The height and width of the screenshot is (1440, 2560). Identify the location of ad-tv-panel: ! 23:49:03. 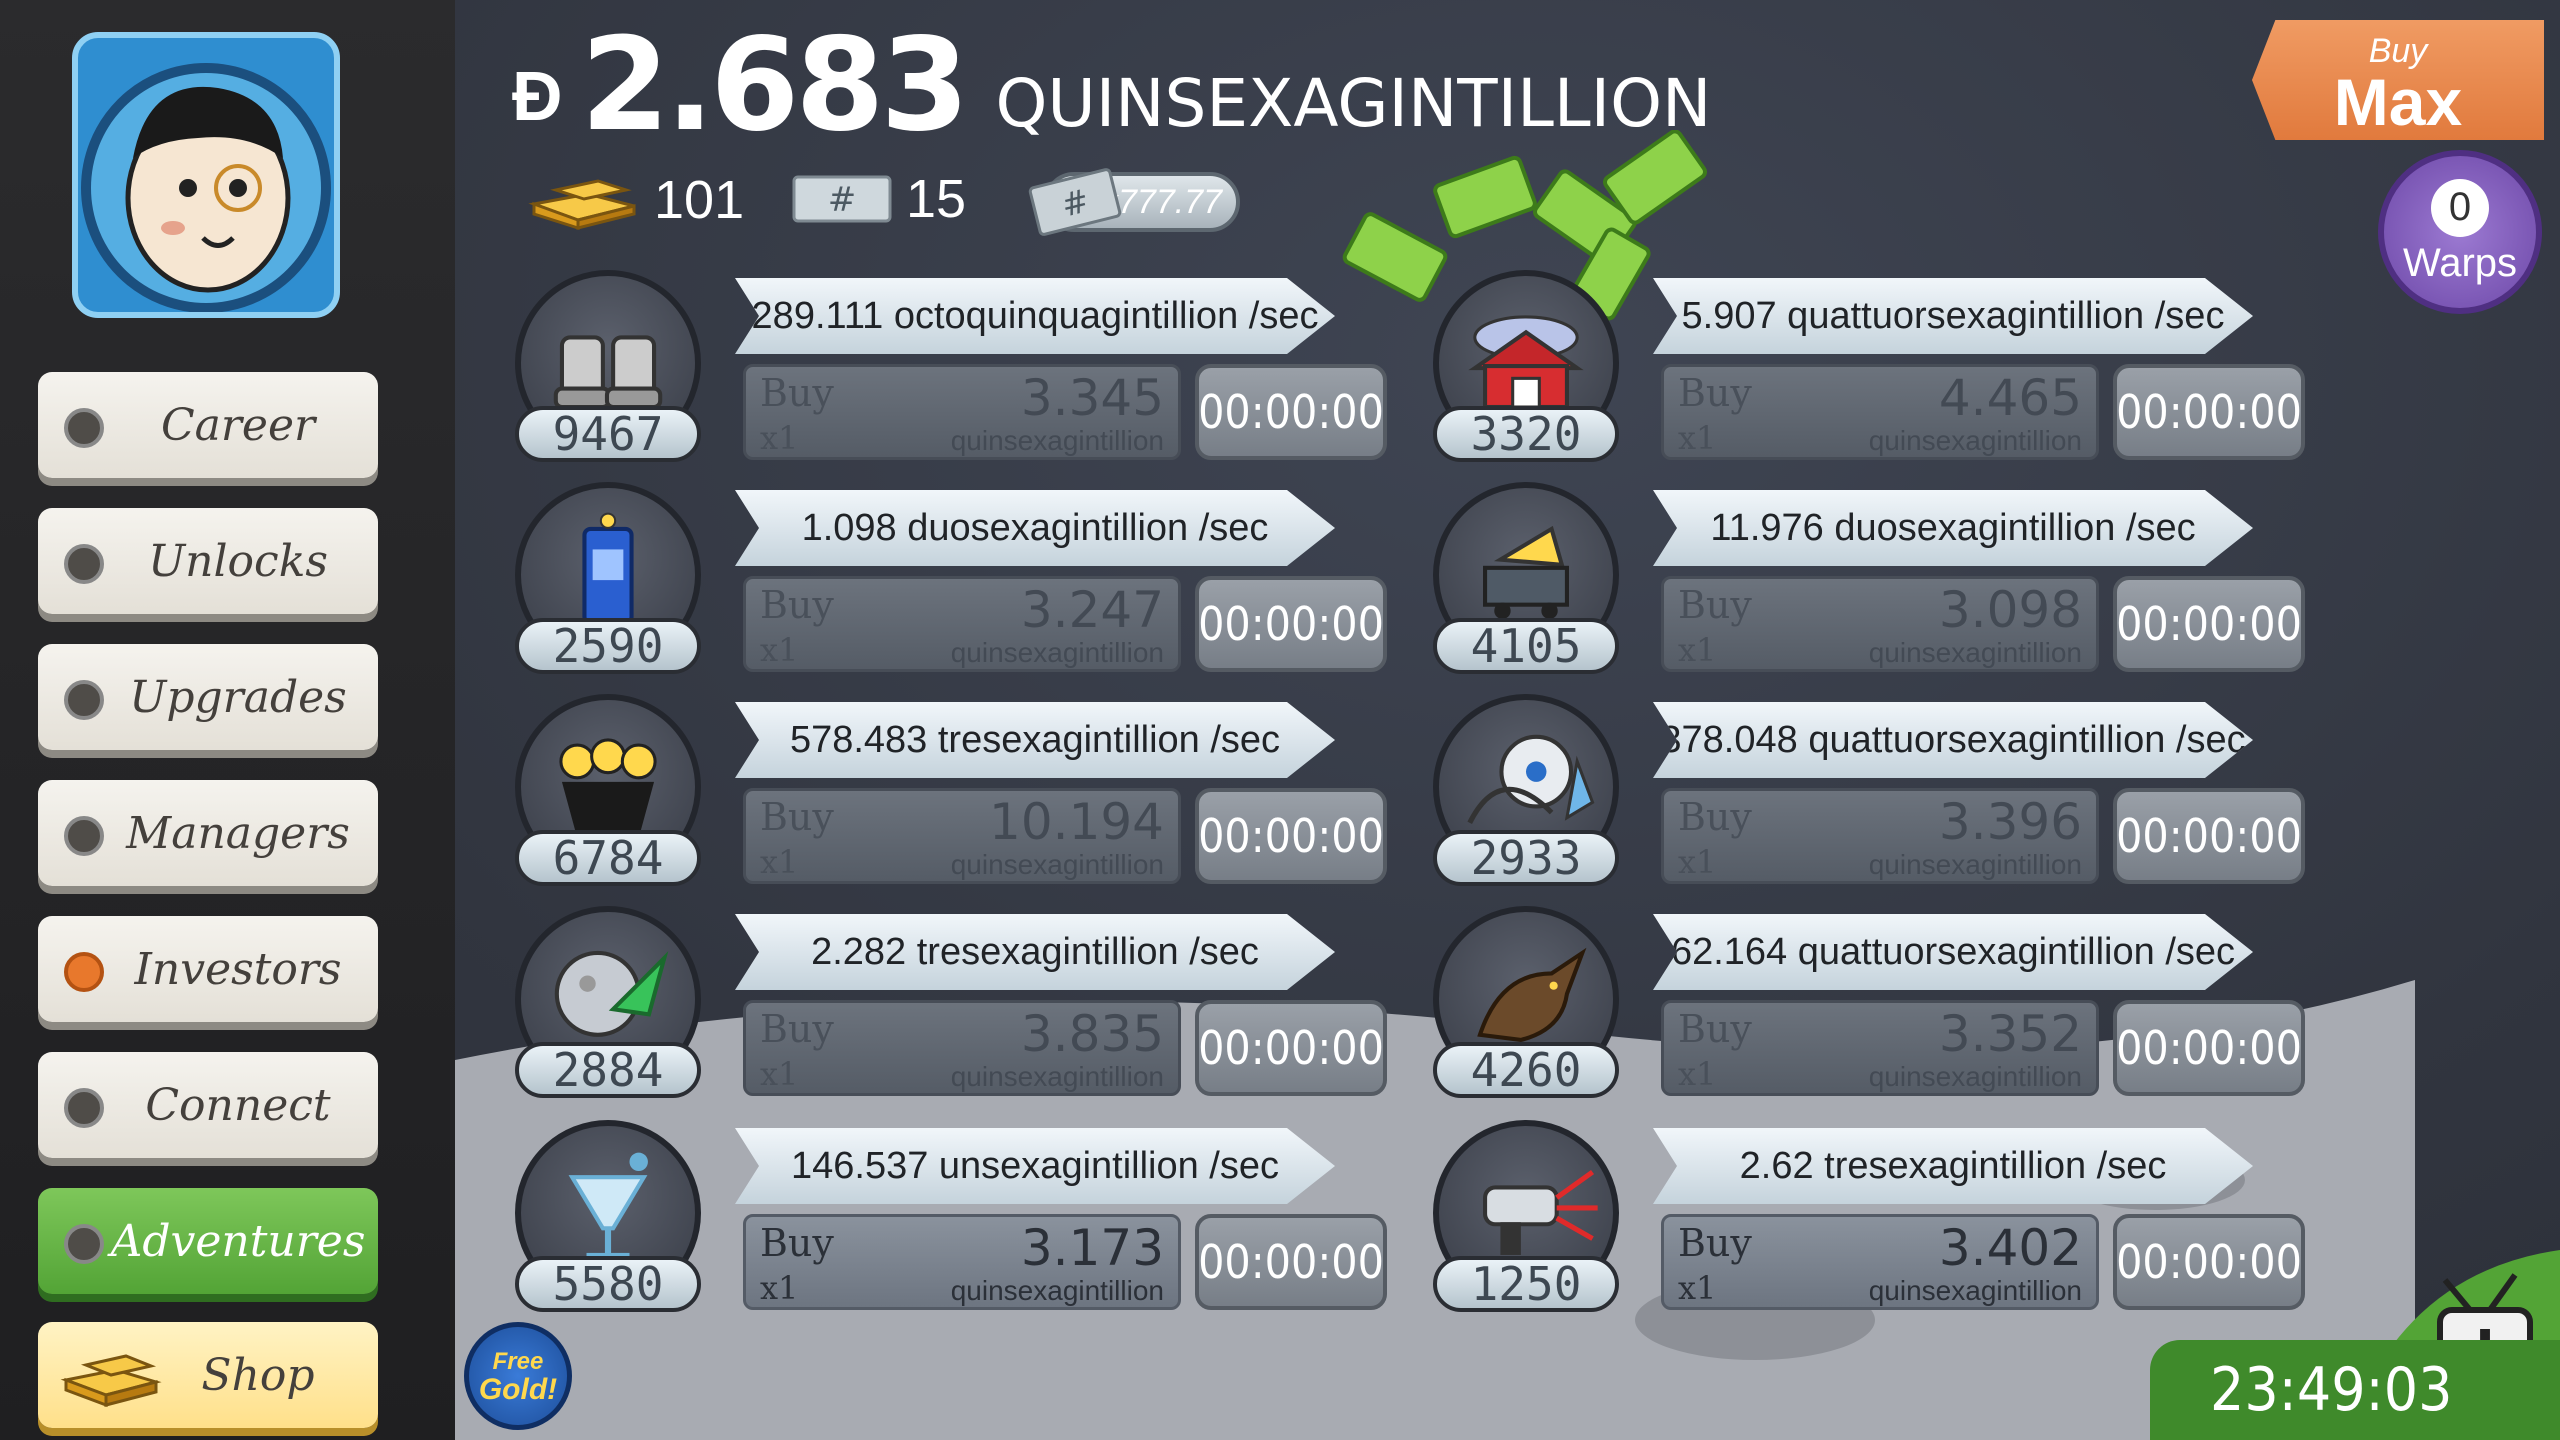
(2355, 1335).